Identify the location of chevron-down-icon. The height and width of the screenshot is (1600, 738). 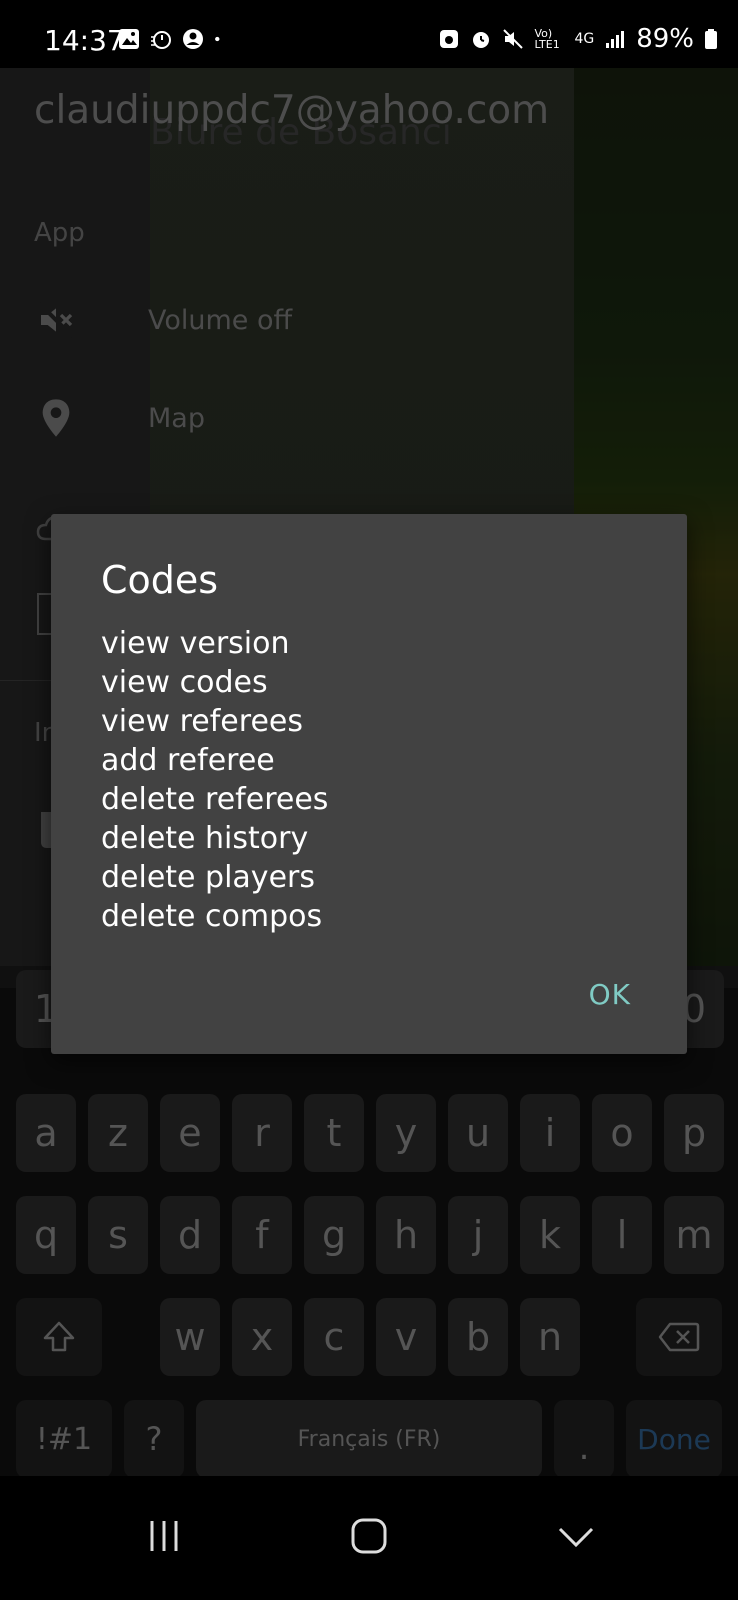
(576, 1537).